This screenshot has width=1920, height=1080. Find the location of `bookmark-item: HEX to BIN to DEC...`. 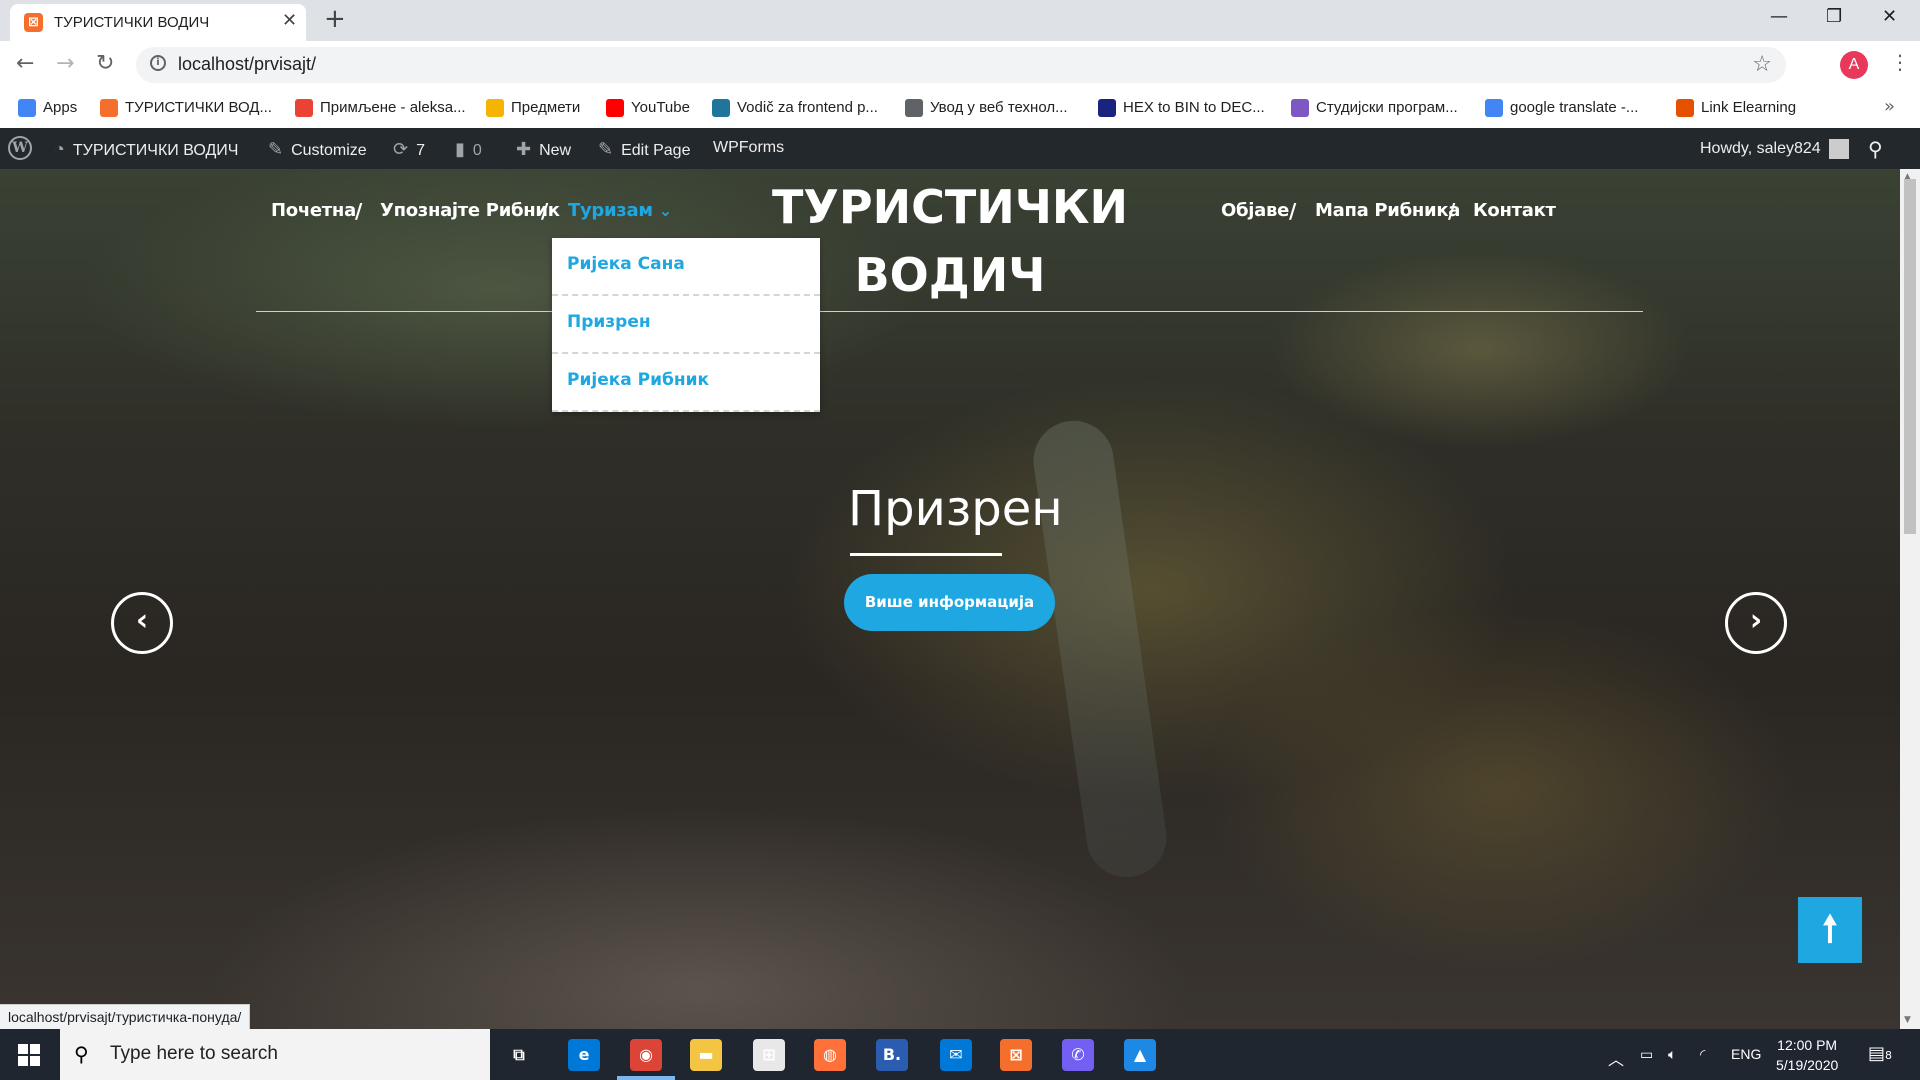

bookmark-item: HEX to BIN to DEC... is located at coordinates (1181, 108).